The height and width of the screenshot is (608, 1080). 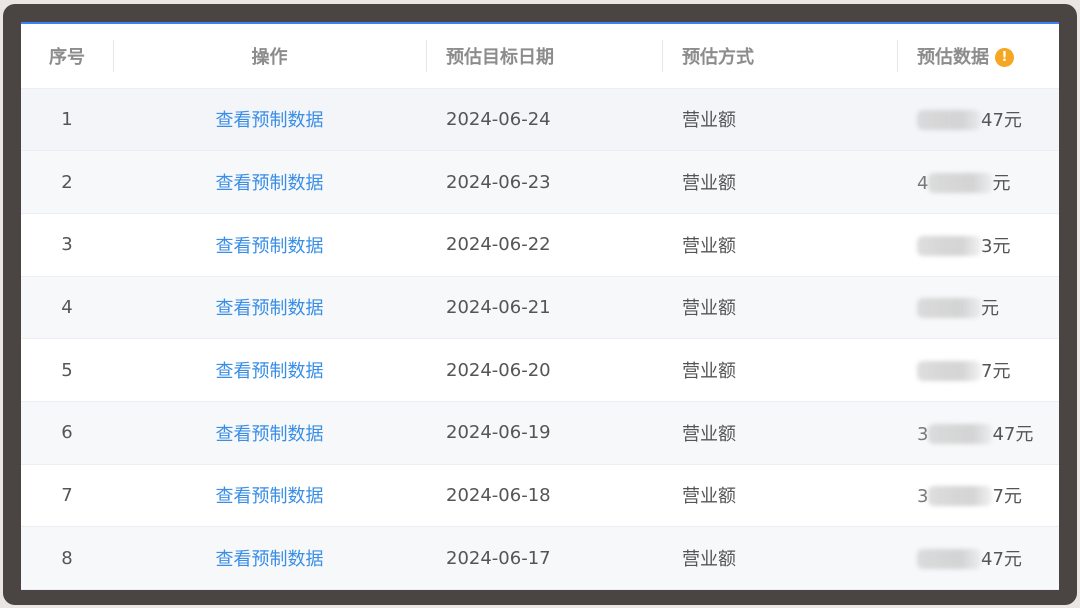 I want to click on row-date: 2024-06-19, so click(x=544, y=433).